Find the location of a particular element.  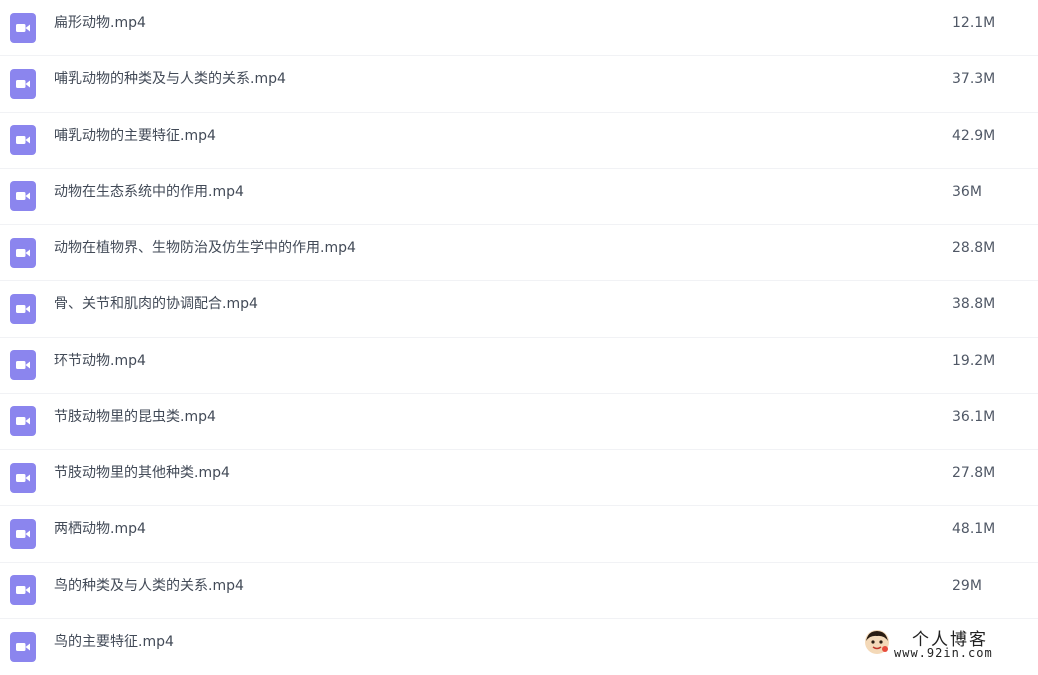

file-name: 扁形动物.mp4 is located at coordinates (100, 23).